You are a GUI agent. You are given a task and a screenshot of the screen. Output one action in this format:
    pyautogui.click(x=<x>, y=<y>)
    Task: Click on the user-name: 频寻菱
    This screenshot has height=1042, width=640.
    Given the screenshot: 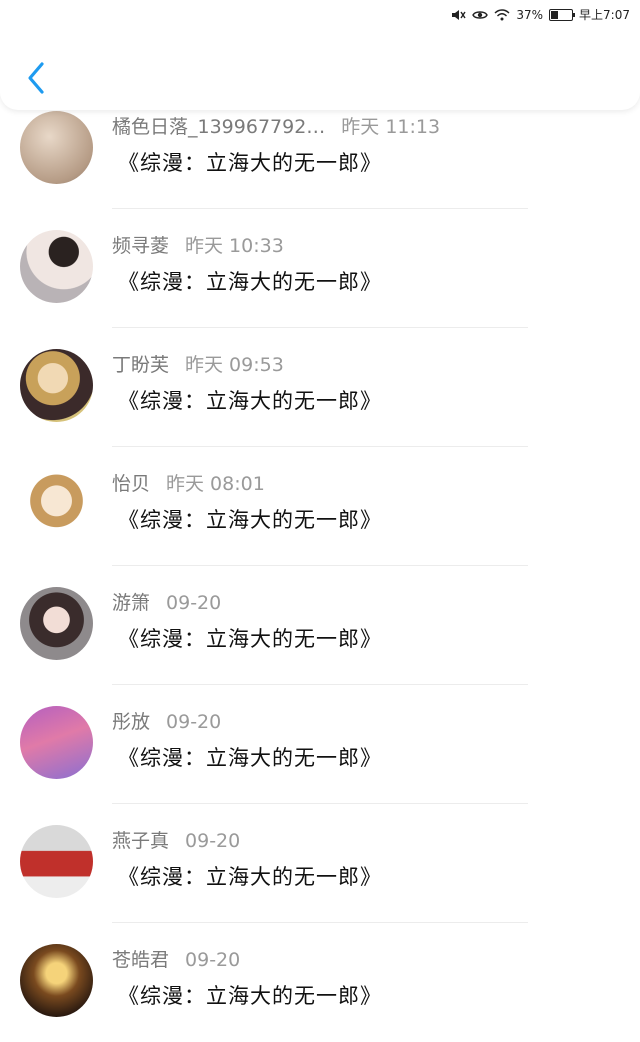 What is the action you would take?
    pyautogui.click(x=141, y=246)
    